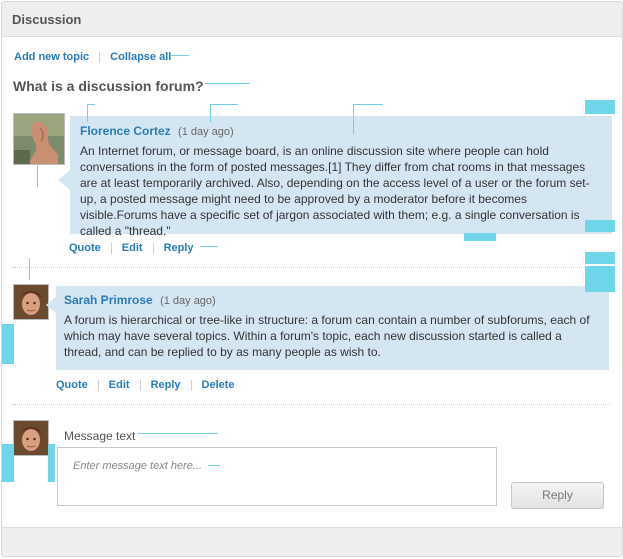 Image resolution: width=623 pixels, height=559 pixels. Describe the element at coordinates (64, 180) in the screenshot. I see `bubble-pointer` at that location.